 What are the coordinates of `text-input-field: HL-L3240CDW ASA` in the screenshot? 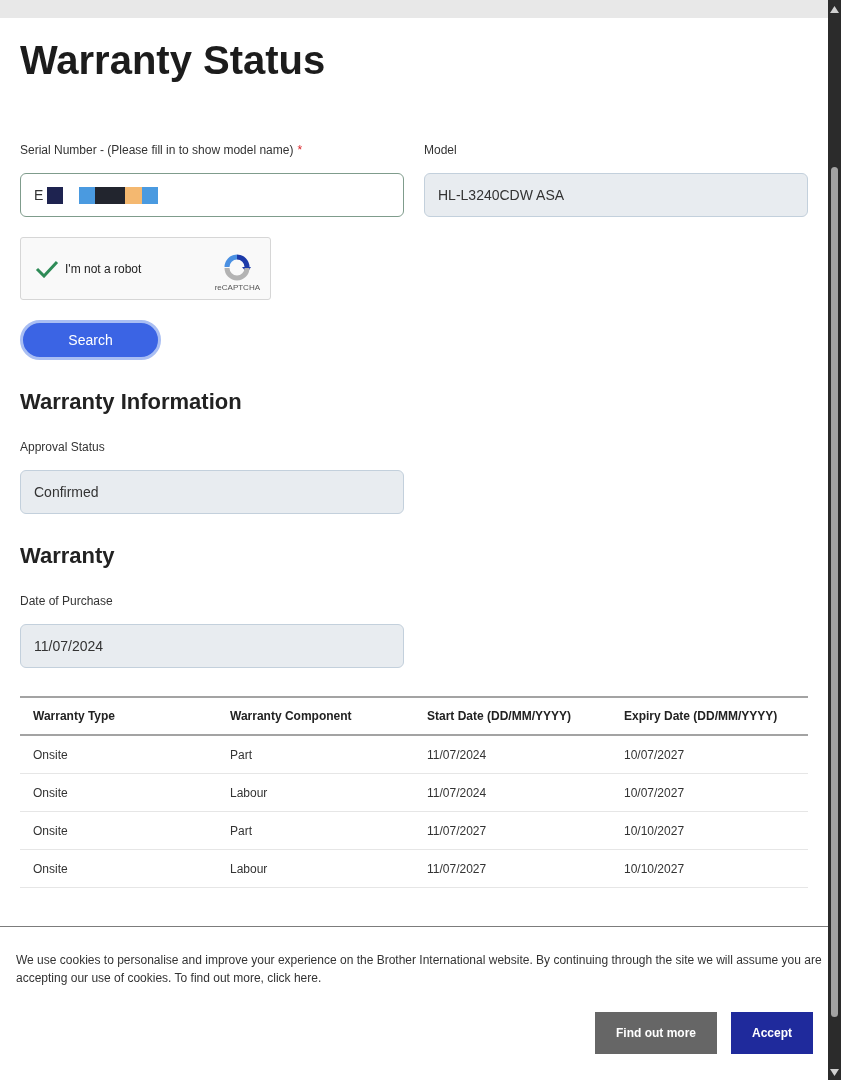 It's located at (616, 195).